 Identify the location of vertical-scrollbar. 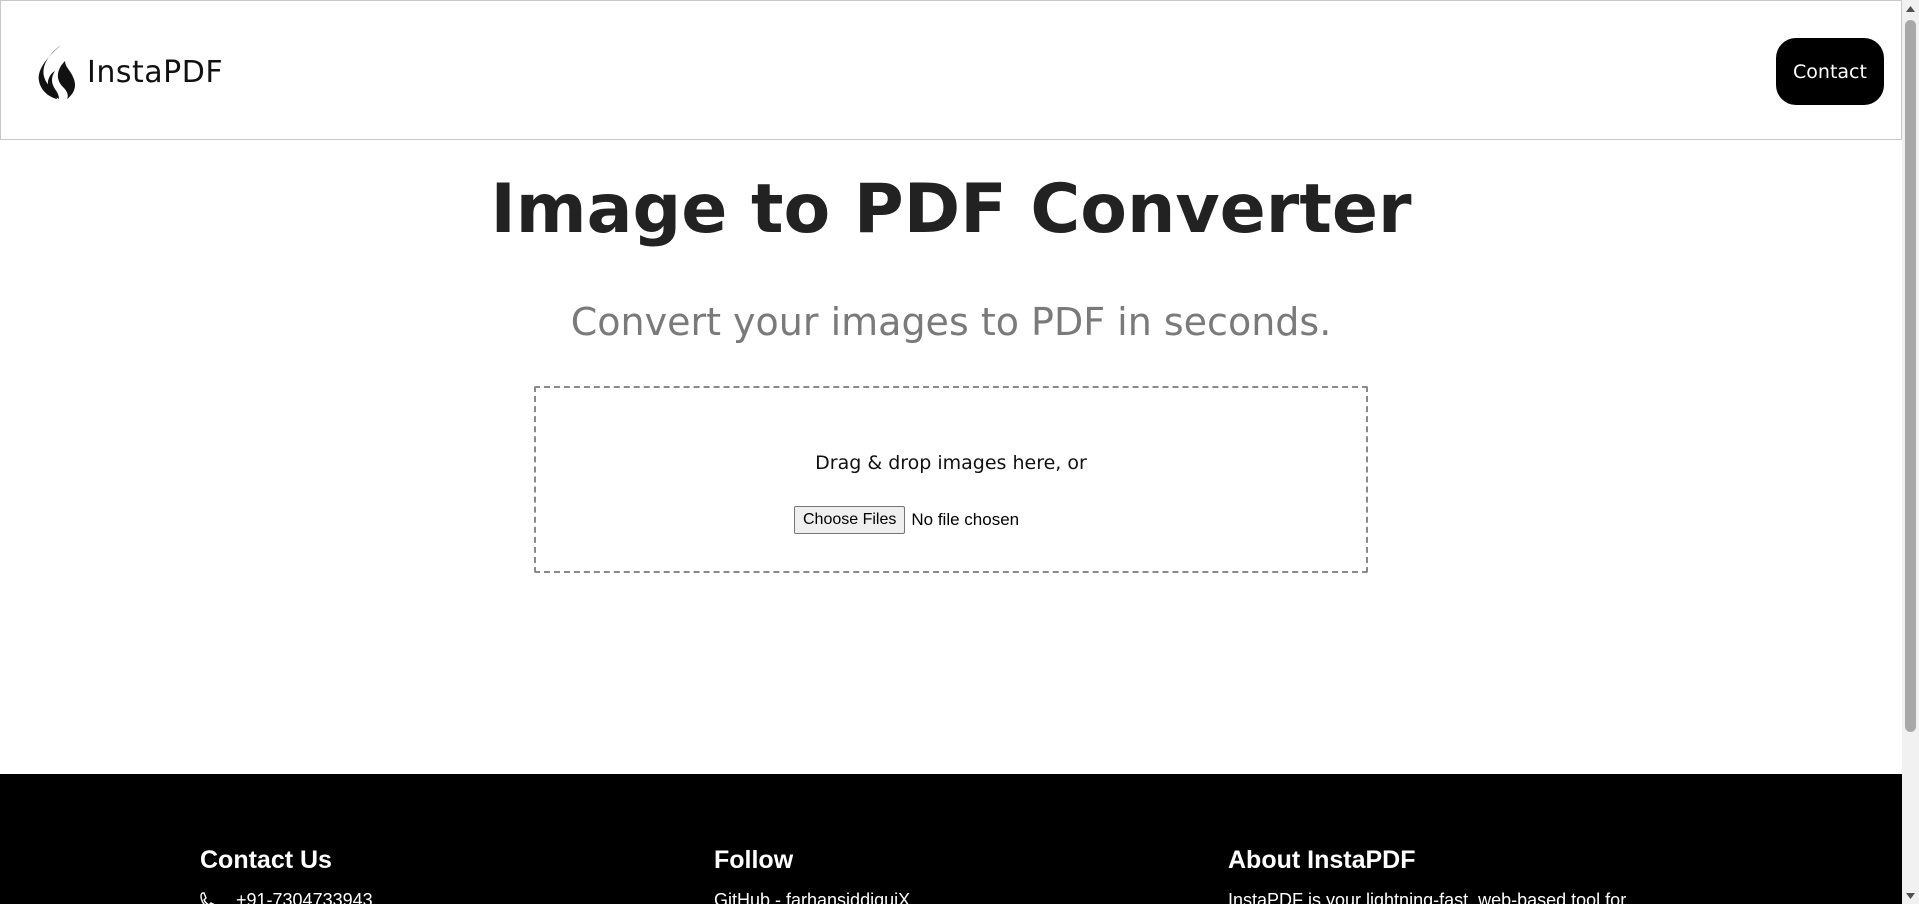
(1910, 452).